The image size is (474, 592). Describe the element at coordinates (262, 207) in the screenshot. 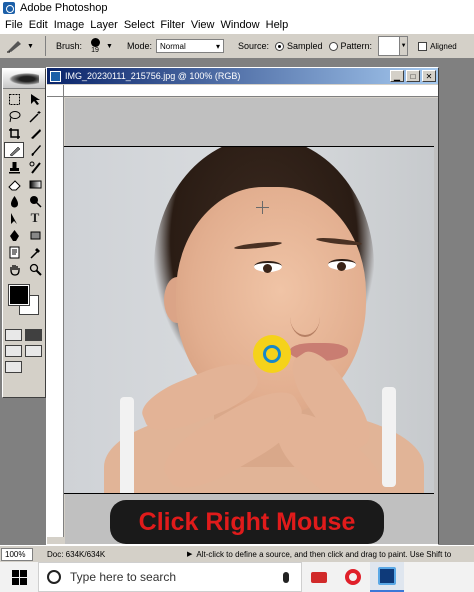

I see `clone-source-crosshair-icon` at that location.